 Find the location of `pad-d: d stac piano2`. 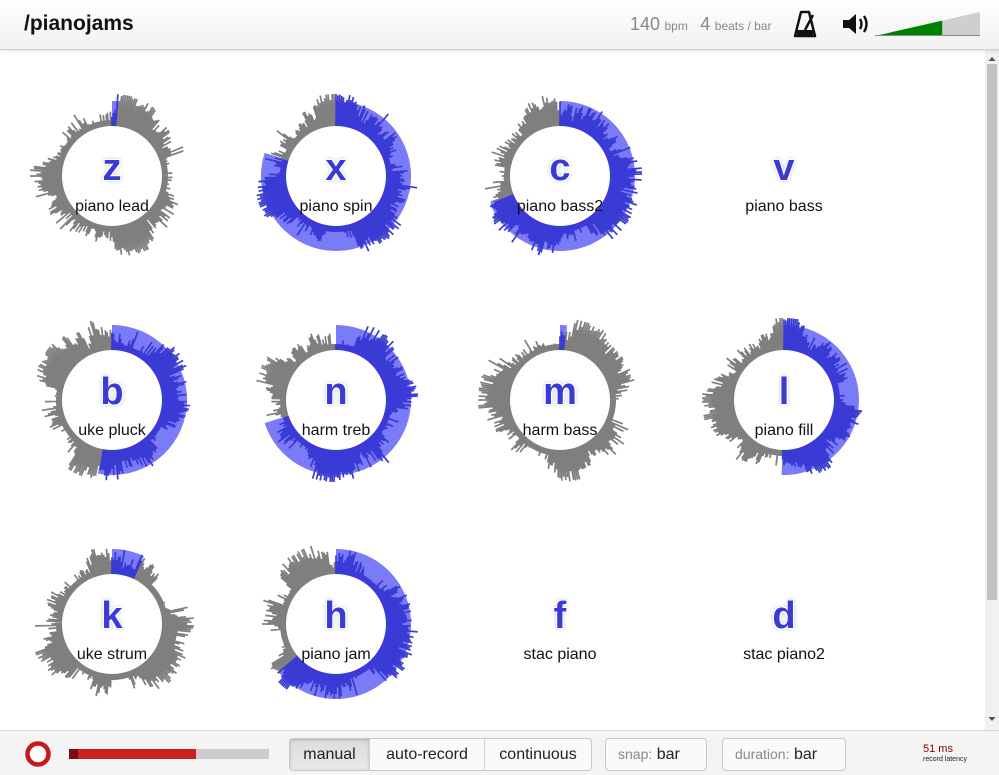

pad-d: d stac piano2 is located at coordinates (784, 624).